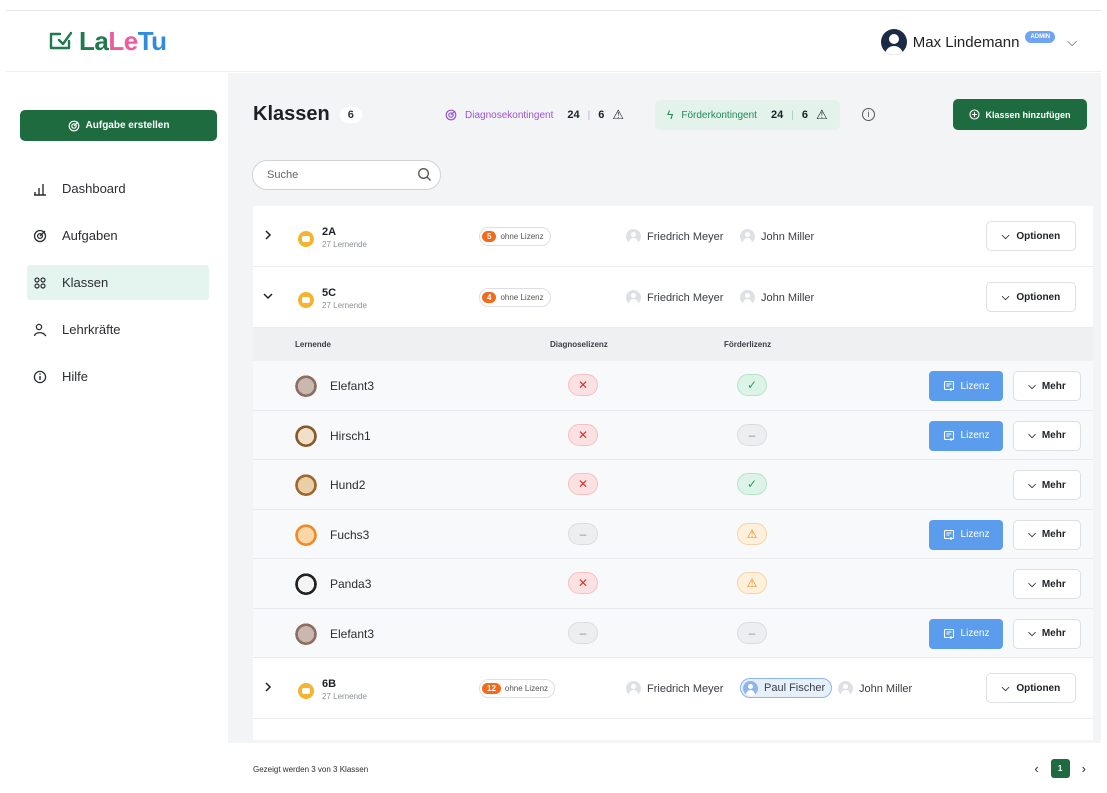 The image size is (1107, 793). I want to click on teacher-chip-highlighted: Paul Fischer, so click(786, 688).